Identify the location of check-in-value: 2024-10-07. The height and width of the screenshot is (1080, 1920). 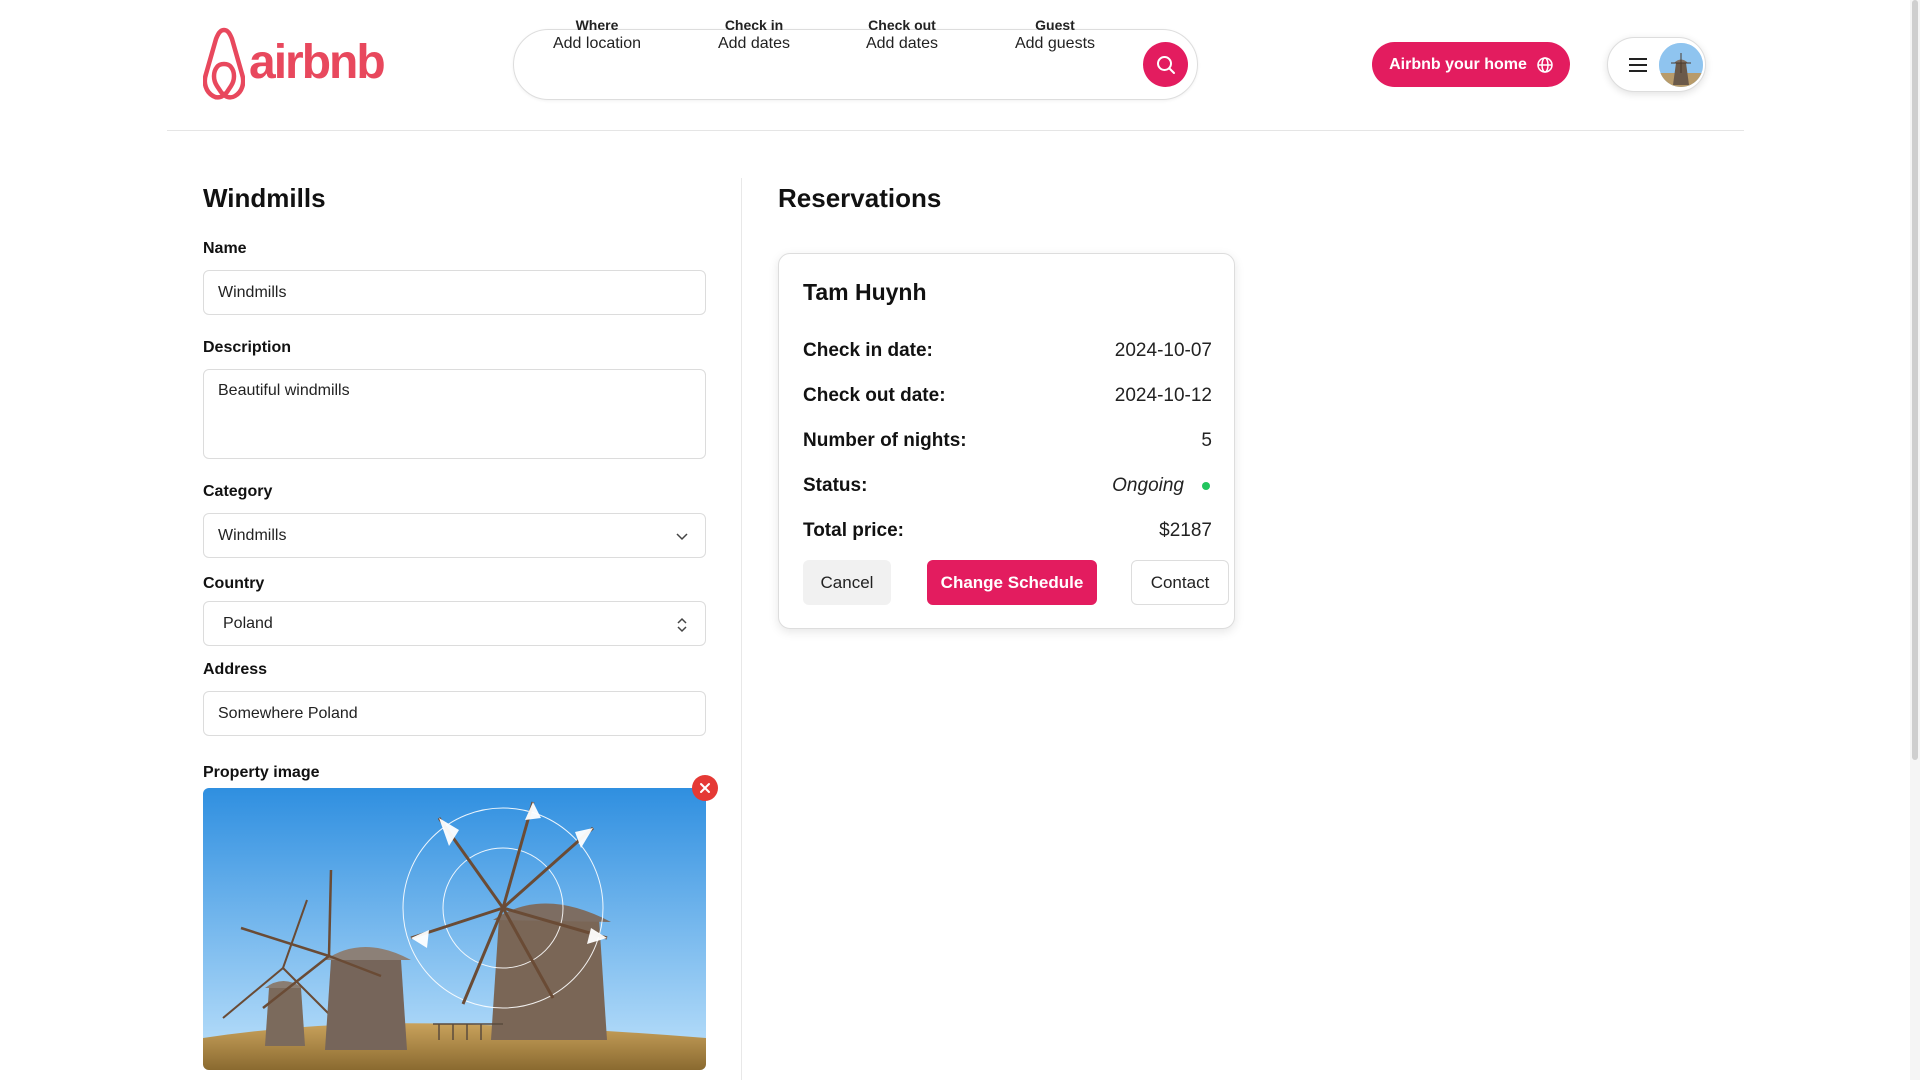
(1163, 350).